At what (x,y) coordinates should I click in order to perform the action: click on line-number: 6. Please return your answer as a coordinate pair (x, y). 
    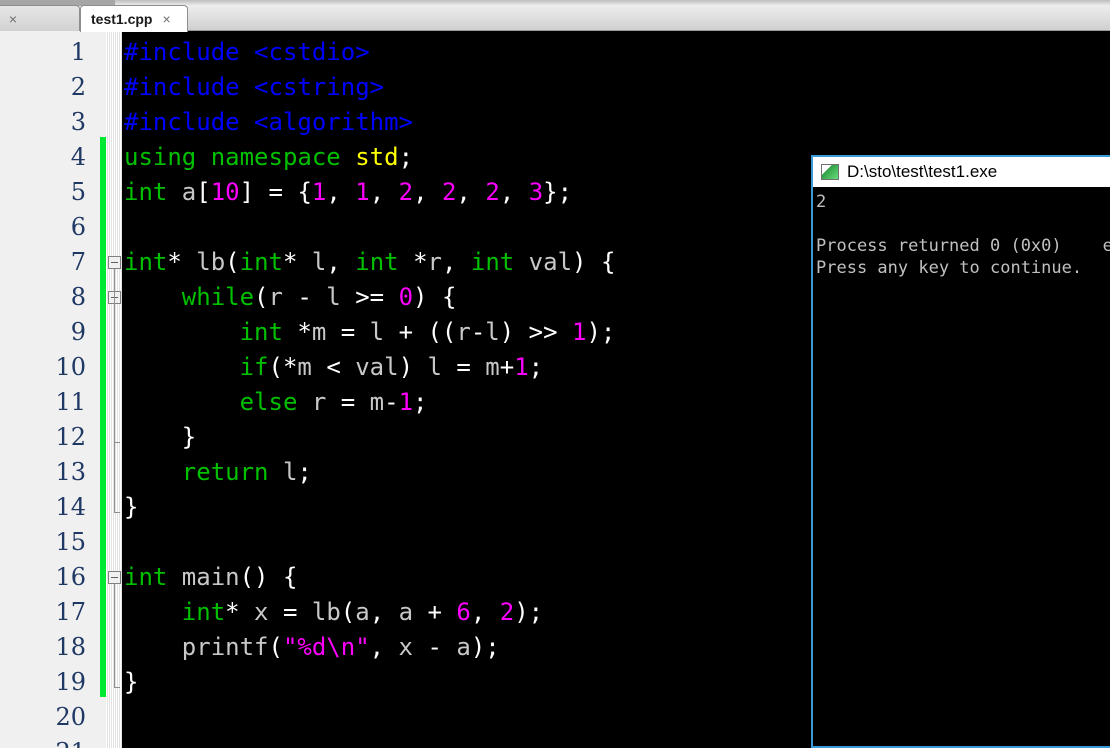
    Looking at the image, I should click on (78, 227).